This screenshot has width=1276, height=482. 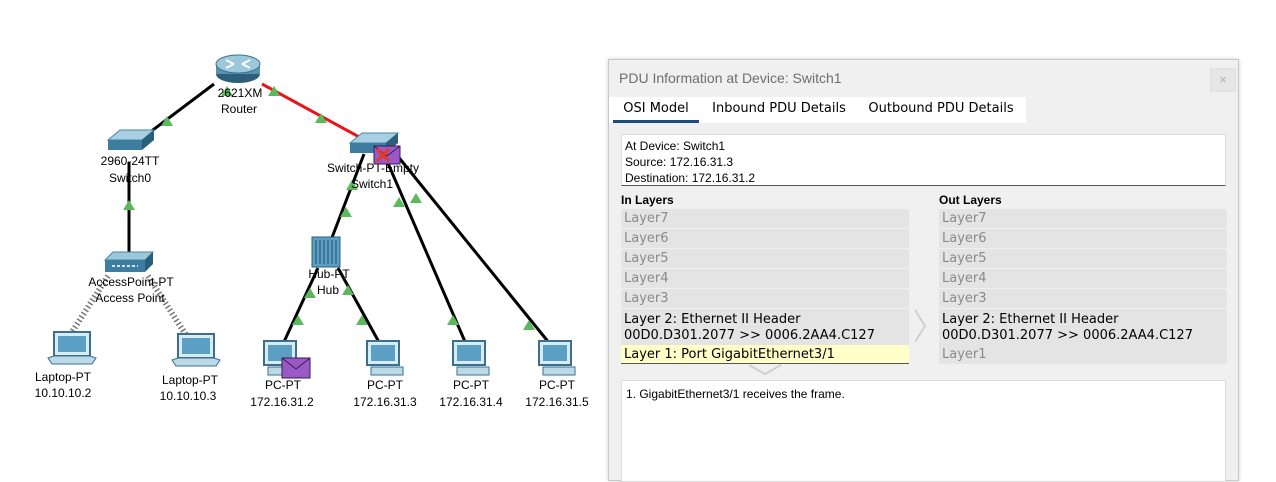 I want to click on pc2-ip-label: 172.16.31.3, so click(x=385, y=402).